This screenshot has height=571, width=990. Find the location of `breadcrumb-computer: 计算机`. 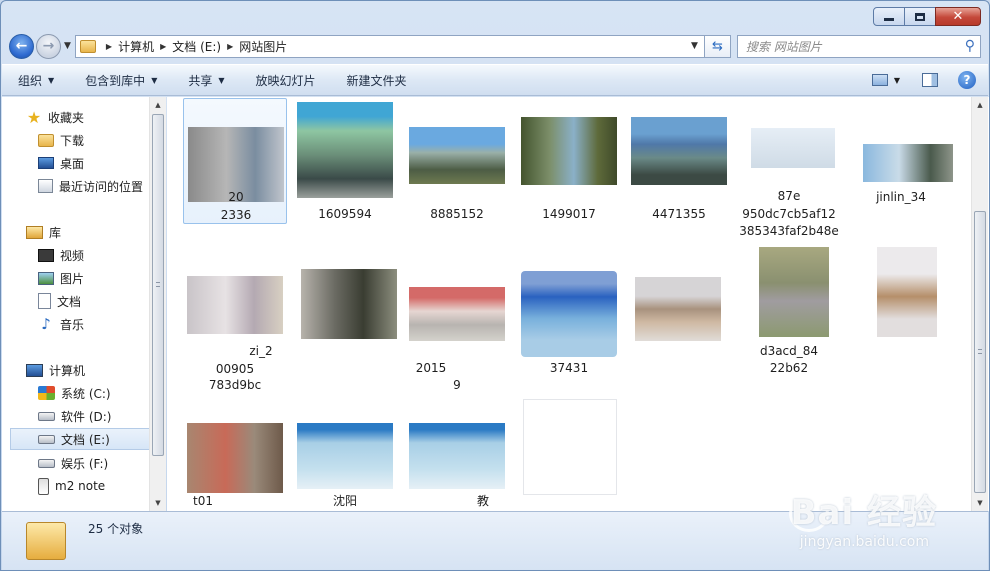

breadcrumb-computer: 计算机 is located at coordinates (136, 46).